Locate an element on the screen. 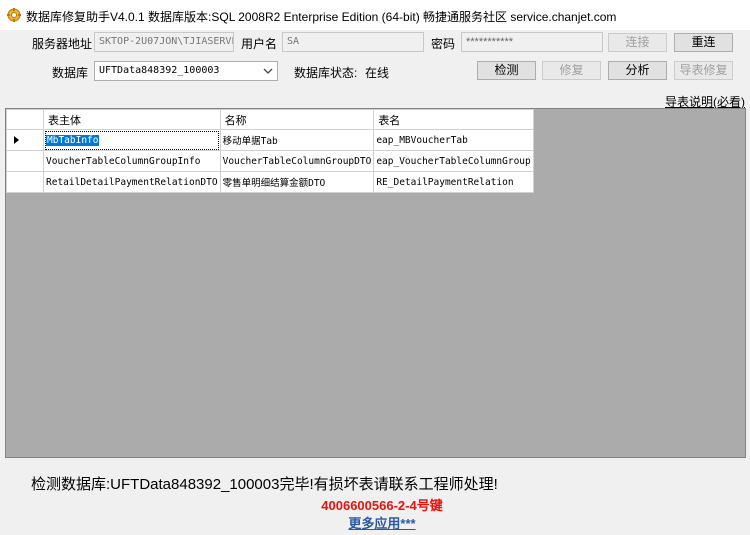  server-field: SKTOP-2U07JON\TJIASERVER is located at coordinates (164, 42).